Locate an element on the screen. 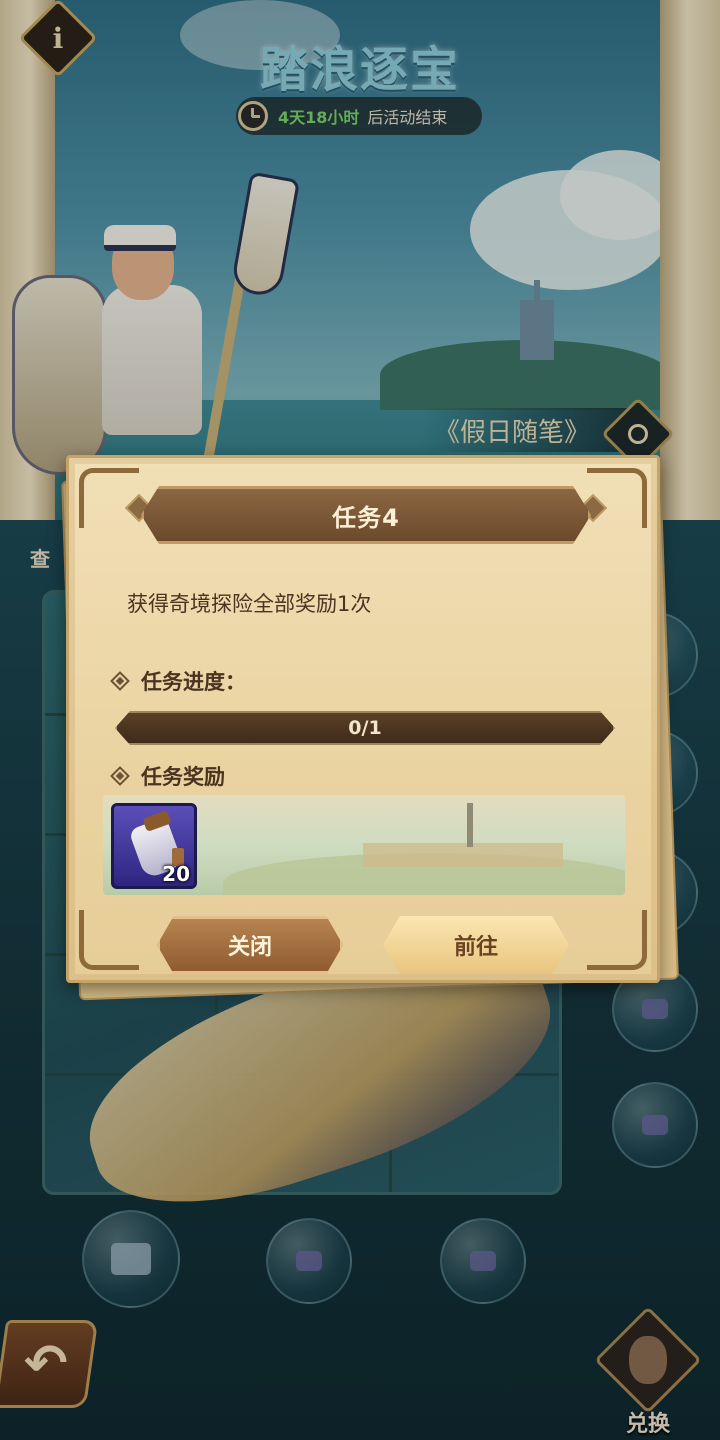 This screenshot has width=720, height=1440. progress-text: 0/1 is located at coordinates (365, 728).